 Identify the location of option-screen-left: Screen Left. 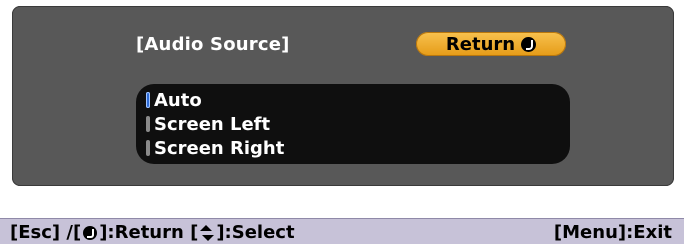
(208, 124).